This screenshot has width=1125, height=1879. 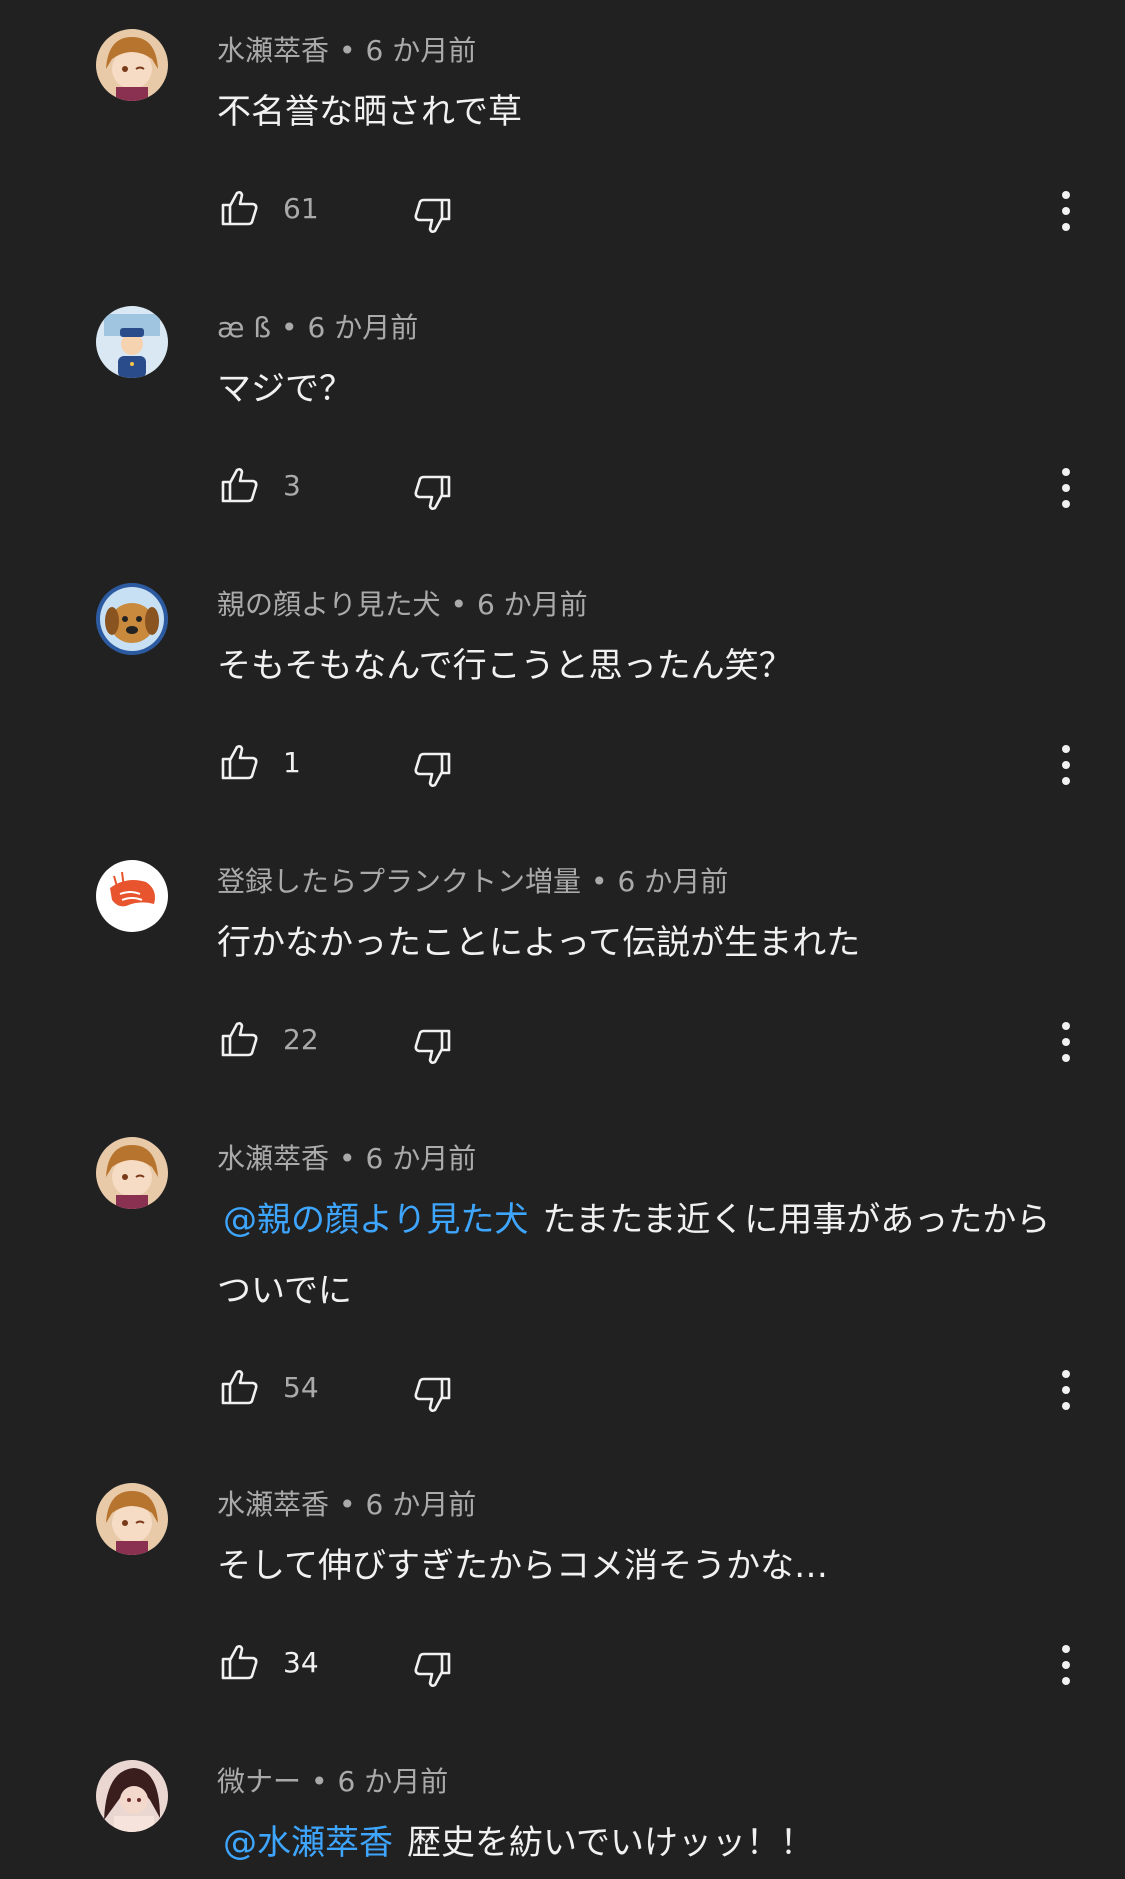 What do you see at coordinates (647, 1256) in the screenshot?
I see `comment-text: @親の顔より見た犬 たまたま近くに用事があったからついでに` at bounding box center [647, 1256].